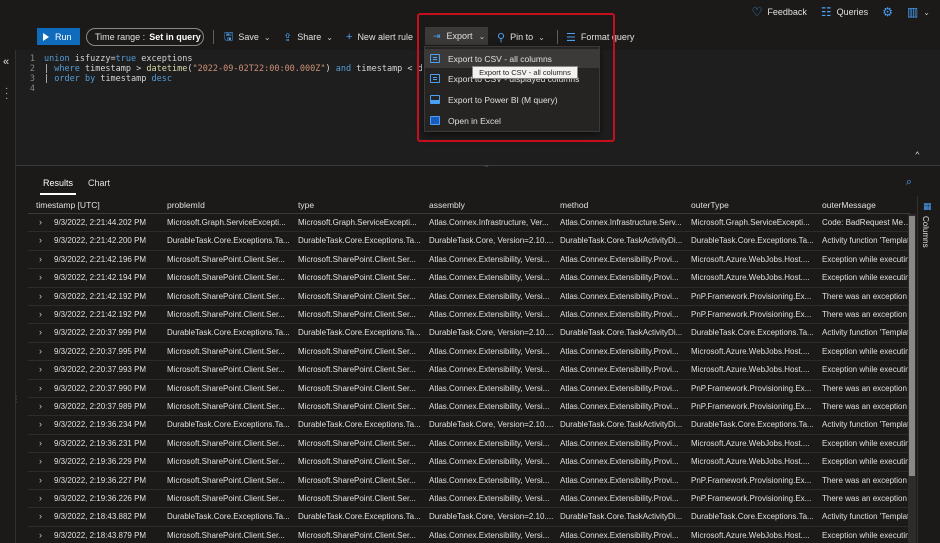 The width and height of the screenshot is (940, 543). What do you see at coordinates (912, 346) in the screenshot?
I see `scrollbar-thumb` at bounding box center [912, 346].